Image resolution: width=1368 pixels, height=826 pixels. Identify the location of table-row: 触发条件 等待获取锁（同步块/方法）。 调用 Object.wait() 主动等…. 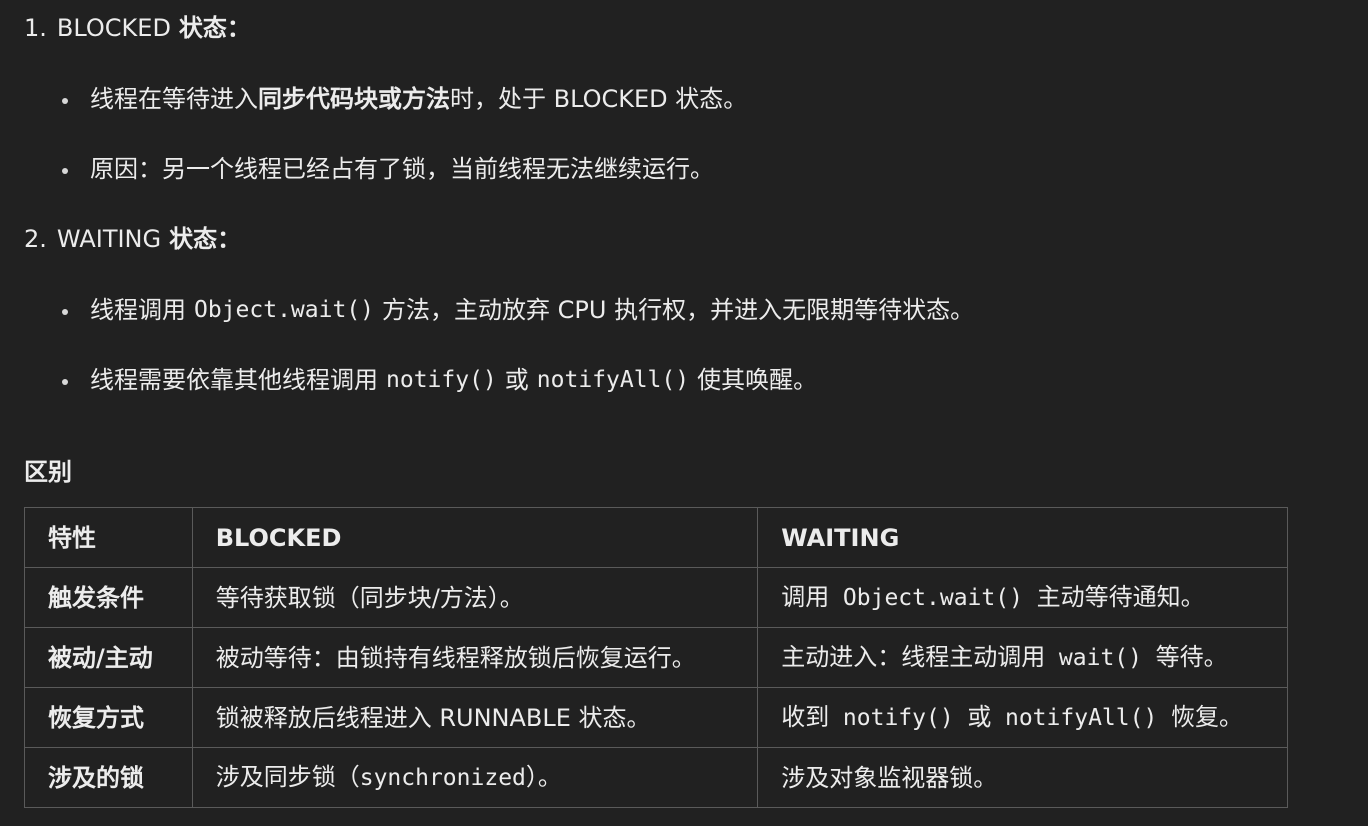
(656, 597).